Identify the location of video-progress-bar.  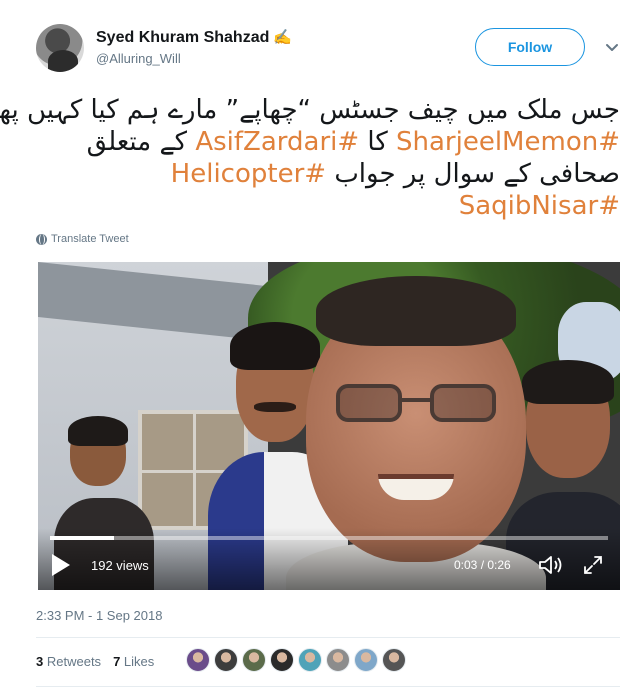
(329, 538).